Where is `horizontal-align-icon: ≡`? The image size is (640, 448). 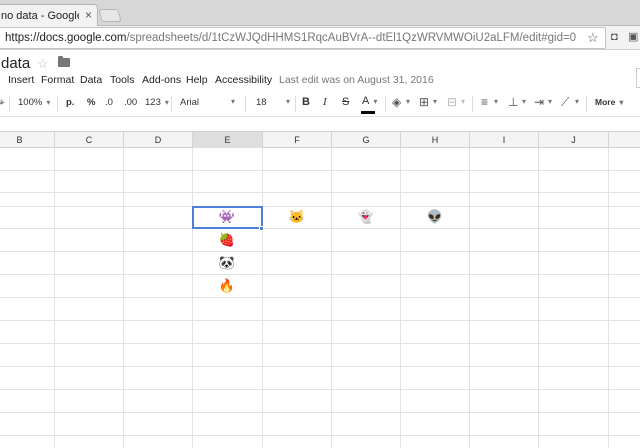
horizontal-align-icon: ≡ is located at coordinates (484, 102).